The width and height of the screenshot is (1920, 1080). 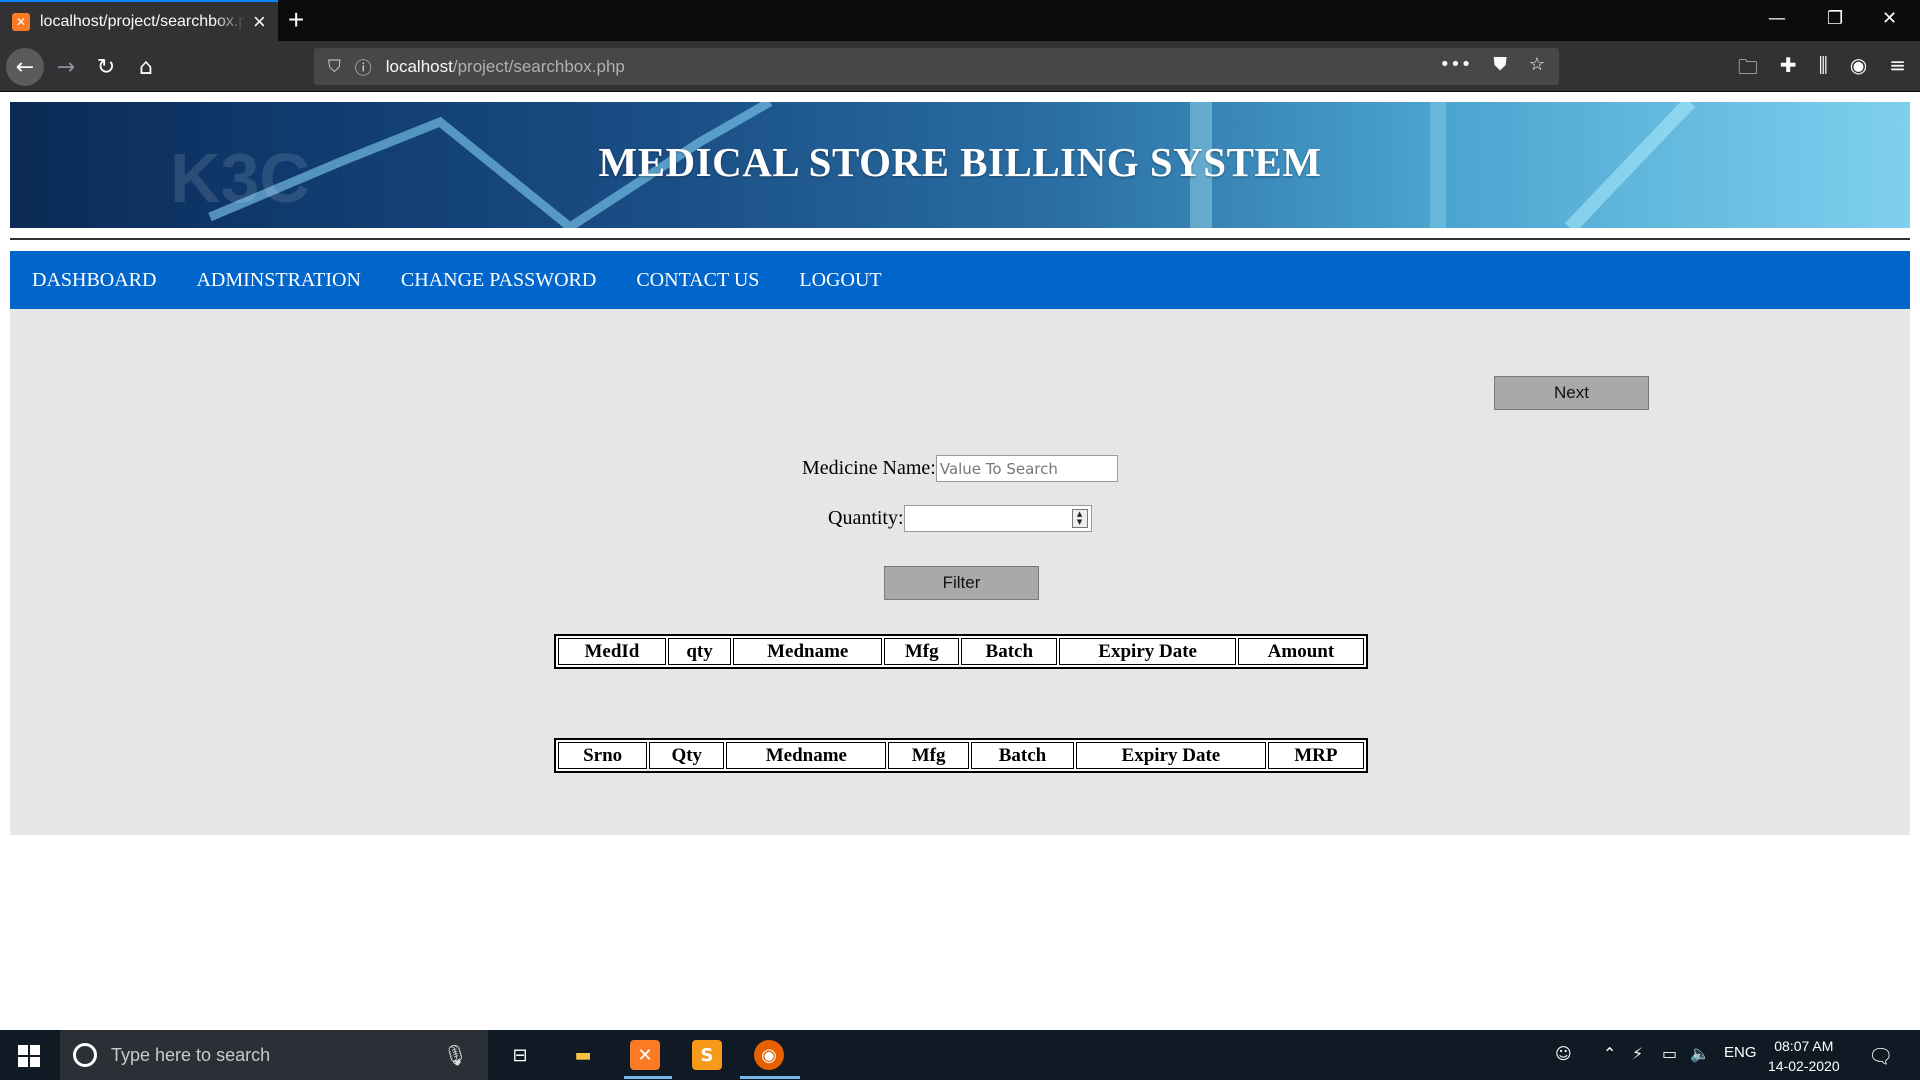 What do you see at coordinates (1777, 18) in the screenshot?
I see `minimize-icon: —` at bounding box center [1777, 18].